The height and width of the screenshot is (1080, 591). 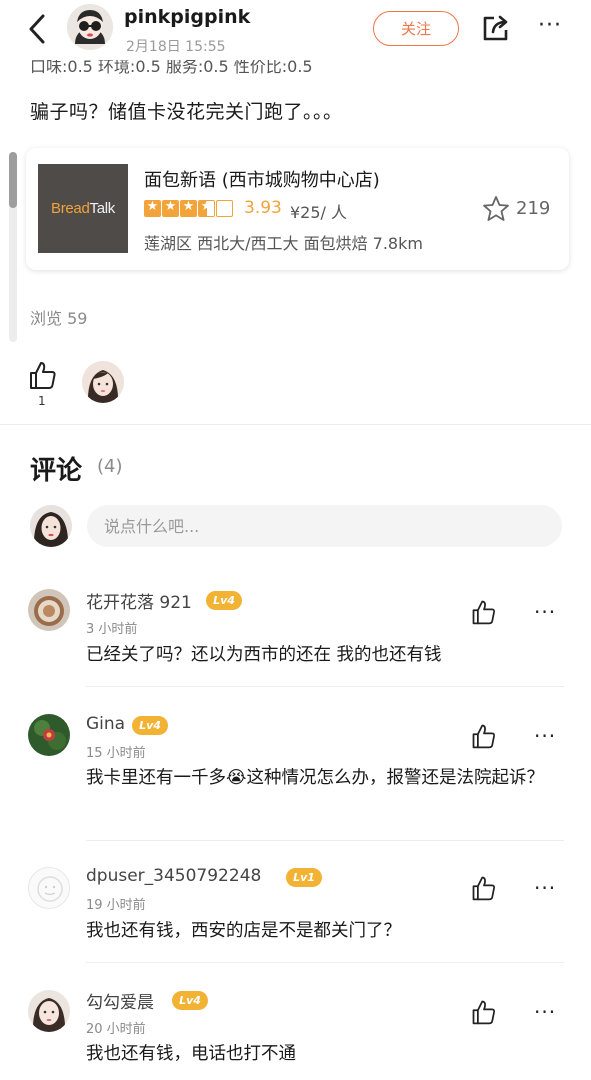 What do you see at coordinates (90, 27) in the screenshot?
I see `author-avatar` at bounding box center [90, 27].